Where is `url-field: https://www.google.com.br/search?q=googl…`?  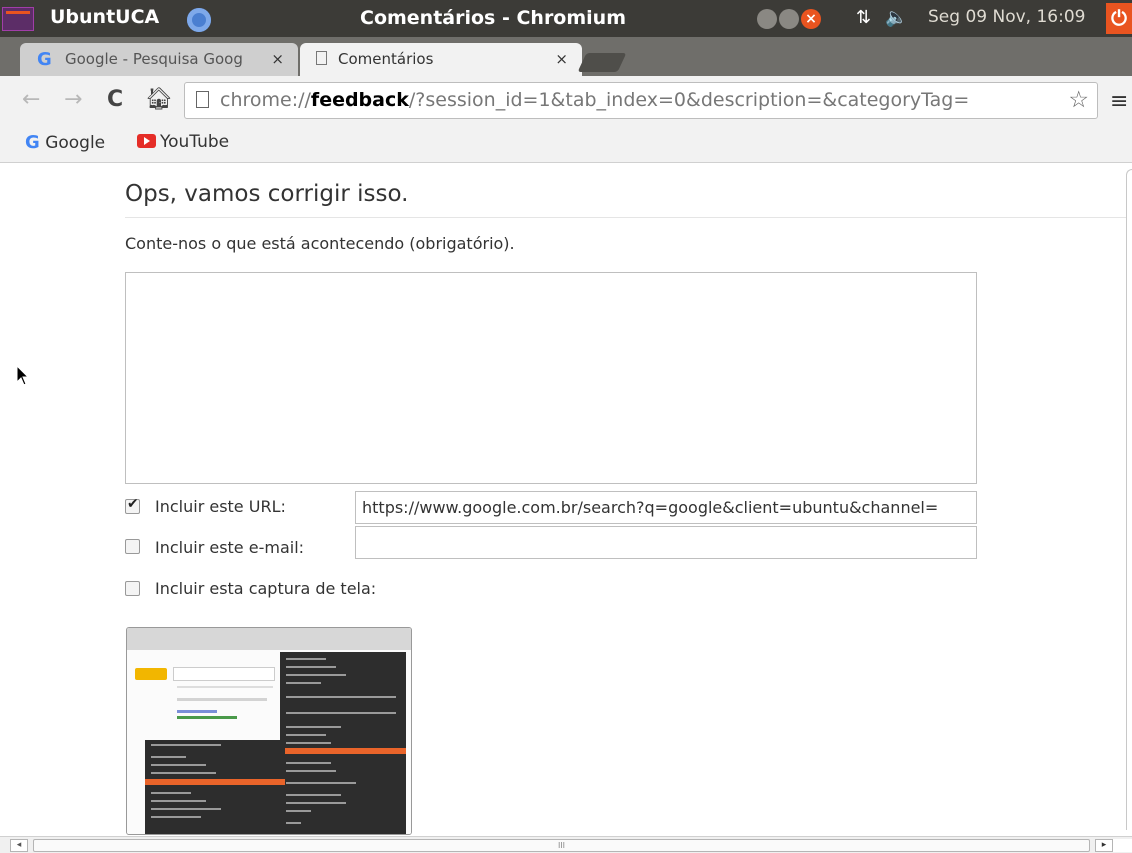
url-field: https://www.google.com.br/search?q=googl… is located at coordinates (666, 507).